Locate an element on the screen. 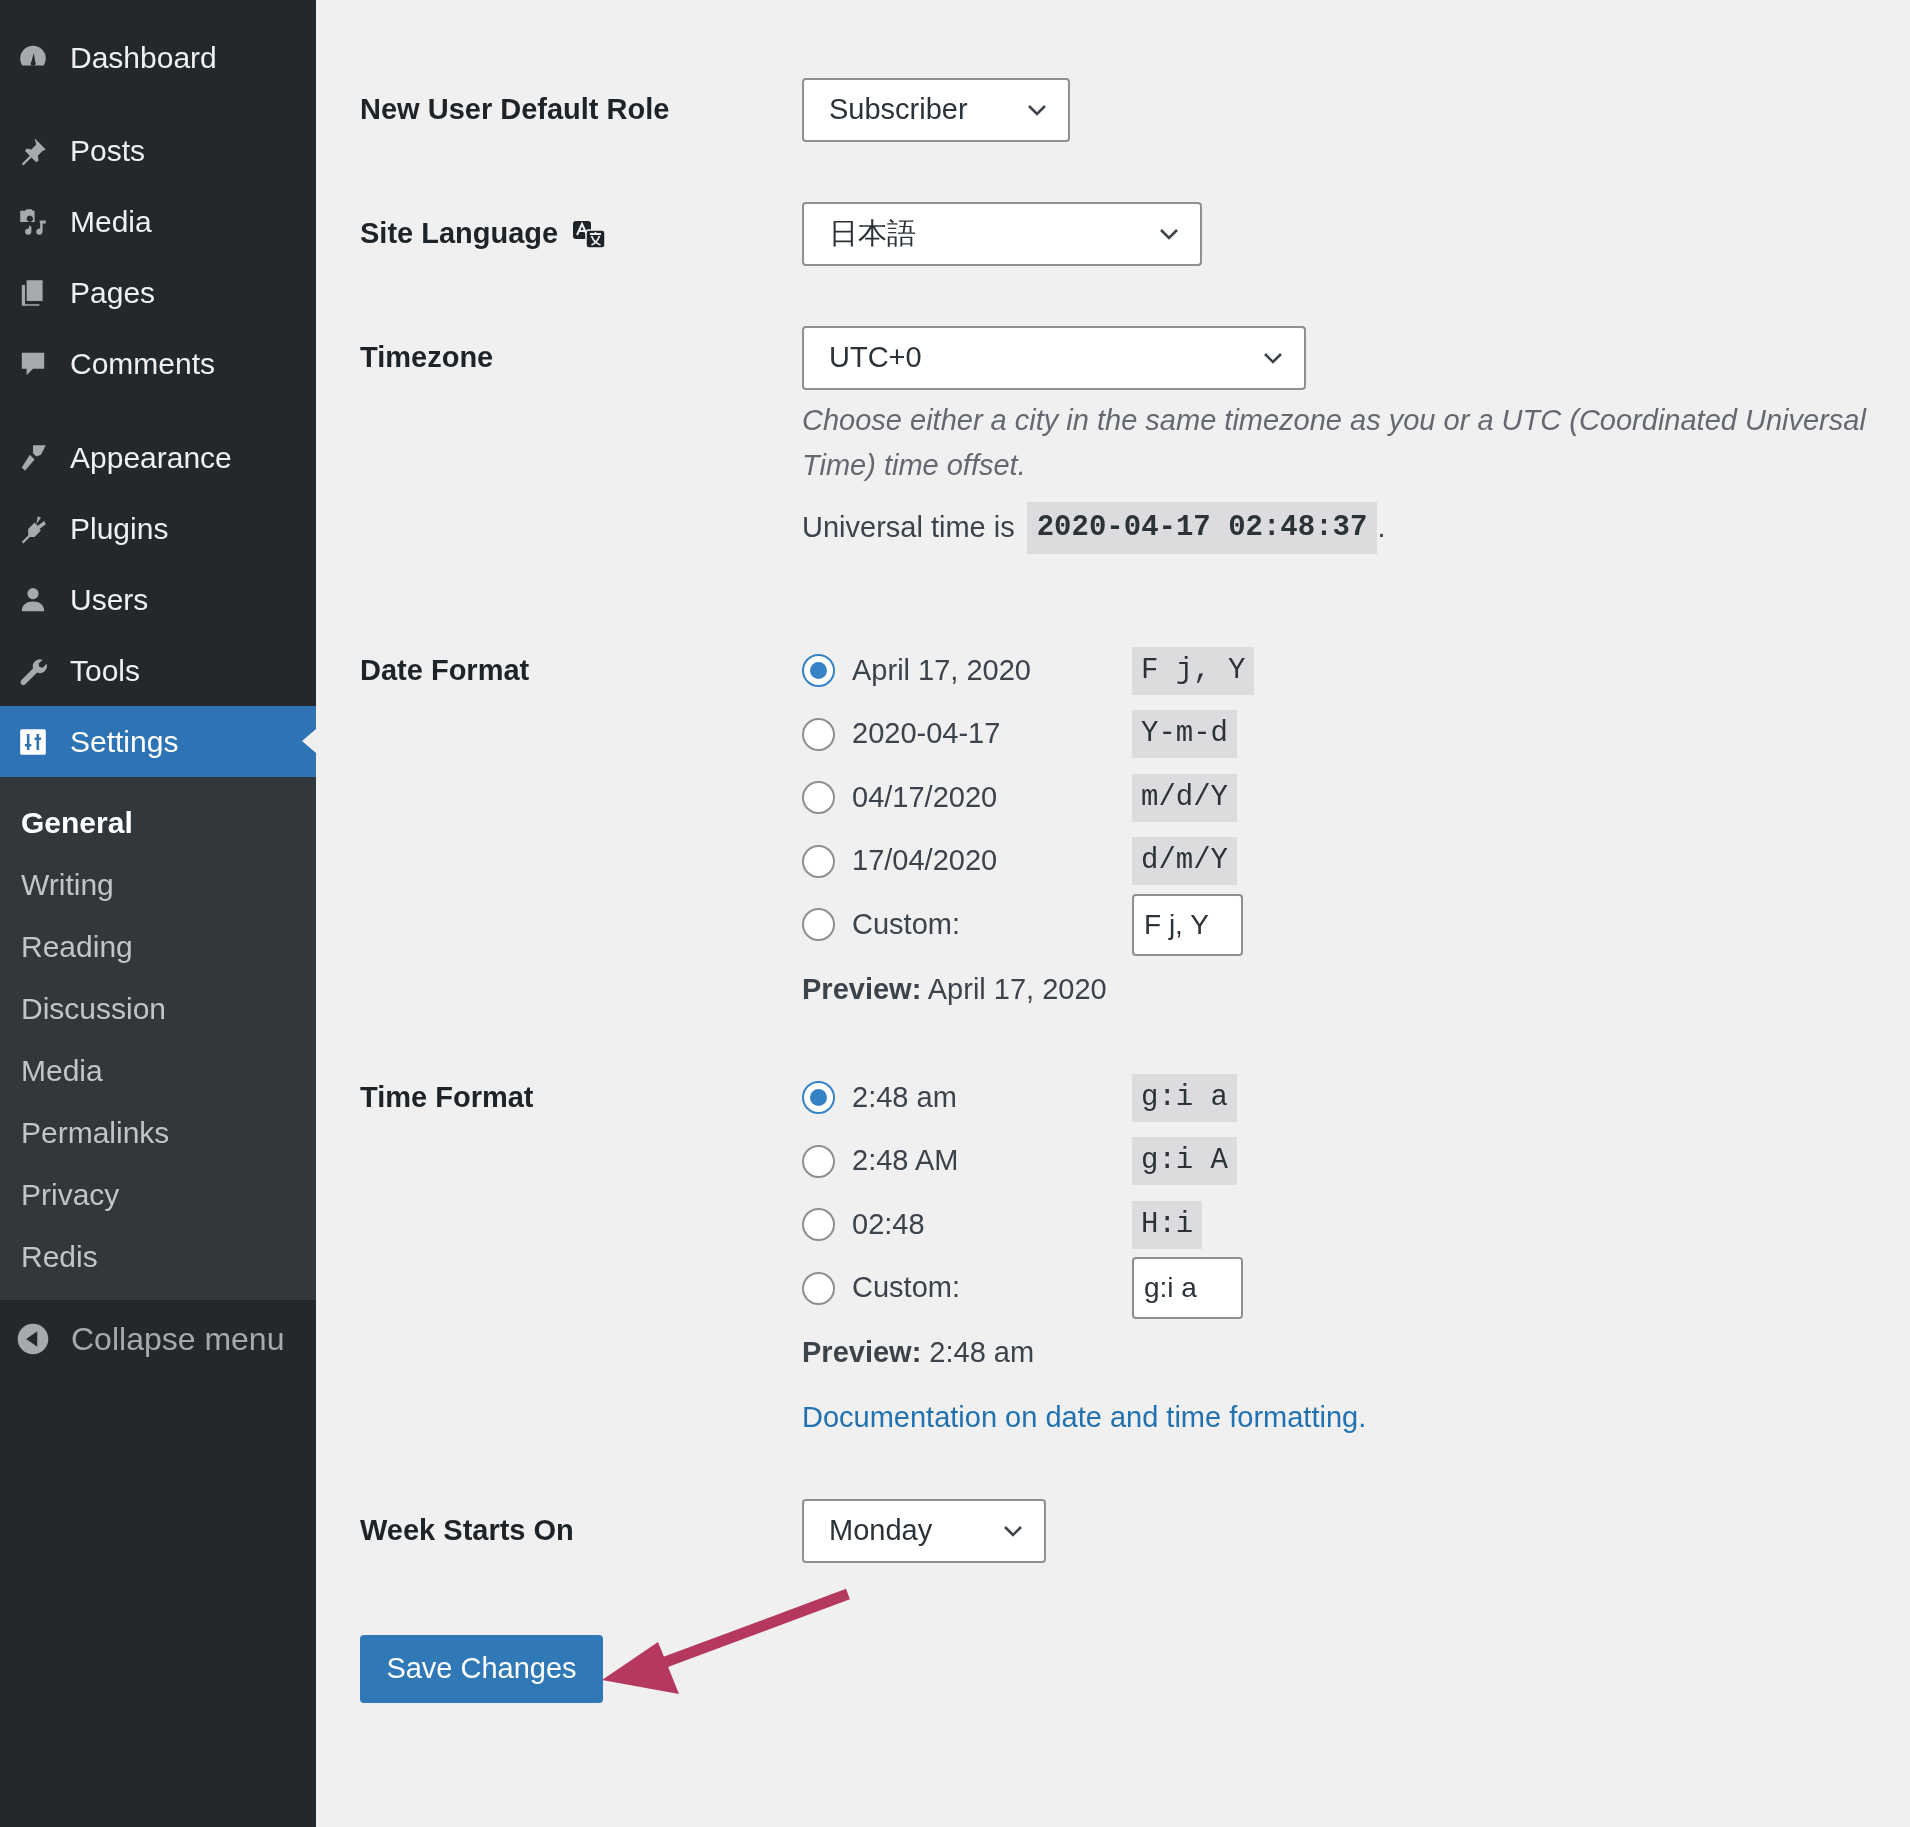 Image resolution: width=1910 pixels, height=1827 pixels. universal-time-label: Universal time is is located at coordinates (908, 527).